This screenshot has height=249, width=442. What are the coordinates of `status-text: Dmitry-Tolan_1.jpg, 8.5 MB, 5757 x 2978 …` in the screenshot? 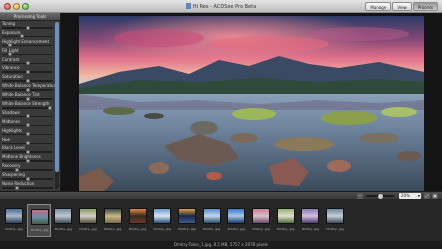 It's located at (221, 244).